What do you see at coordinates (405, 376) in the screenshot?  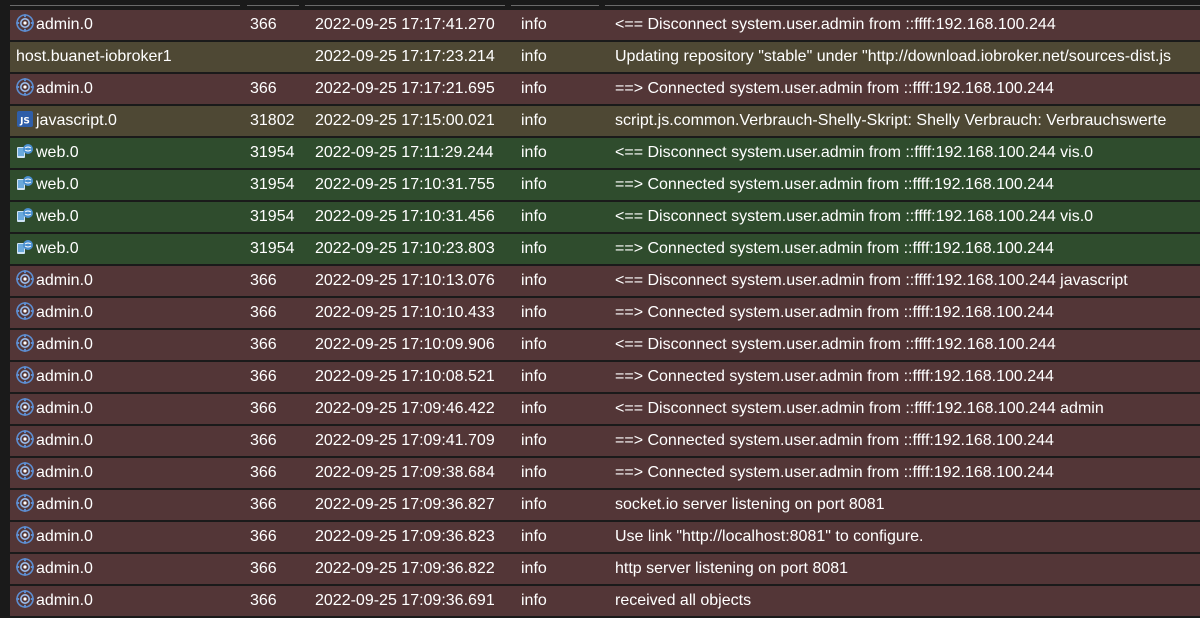 I see `log-time: 2022-09-25 17:10:08.521` at bounding box center [405, 376].